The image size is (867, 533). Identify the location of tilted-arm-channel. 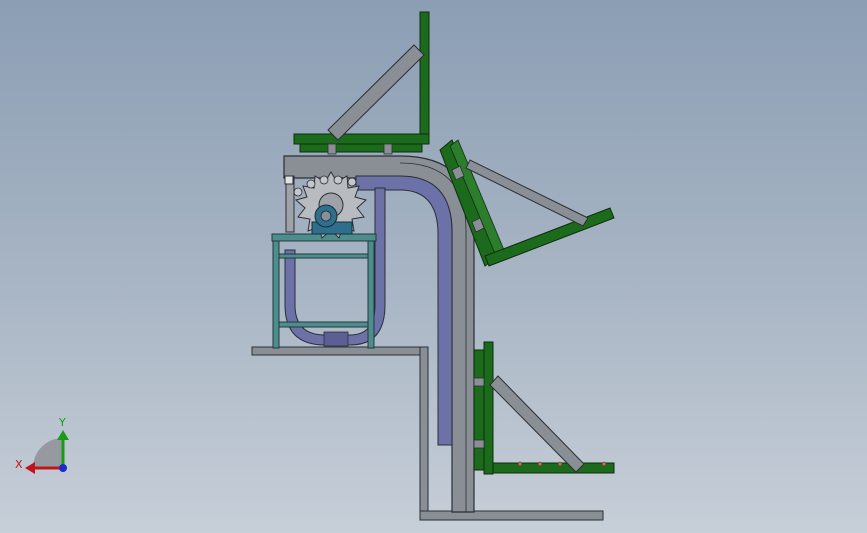
(549, 237).